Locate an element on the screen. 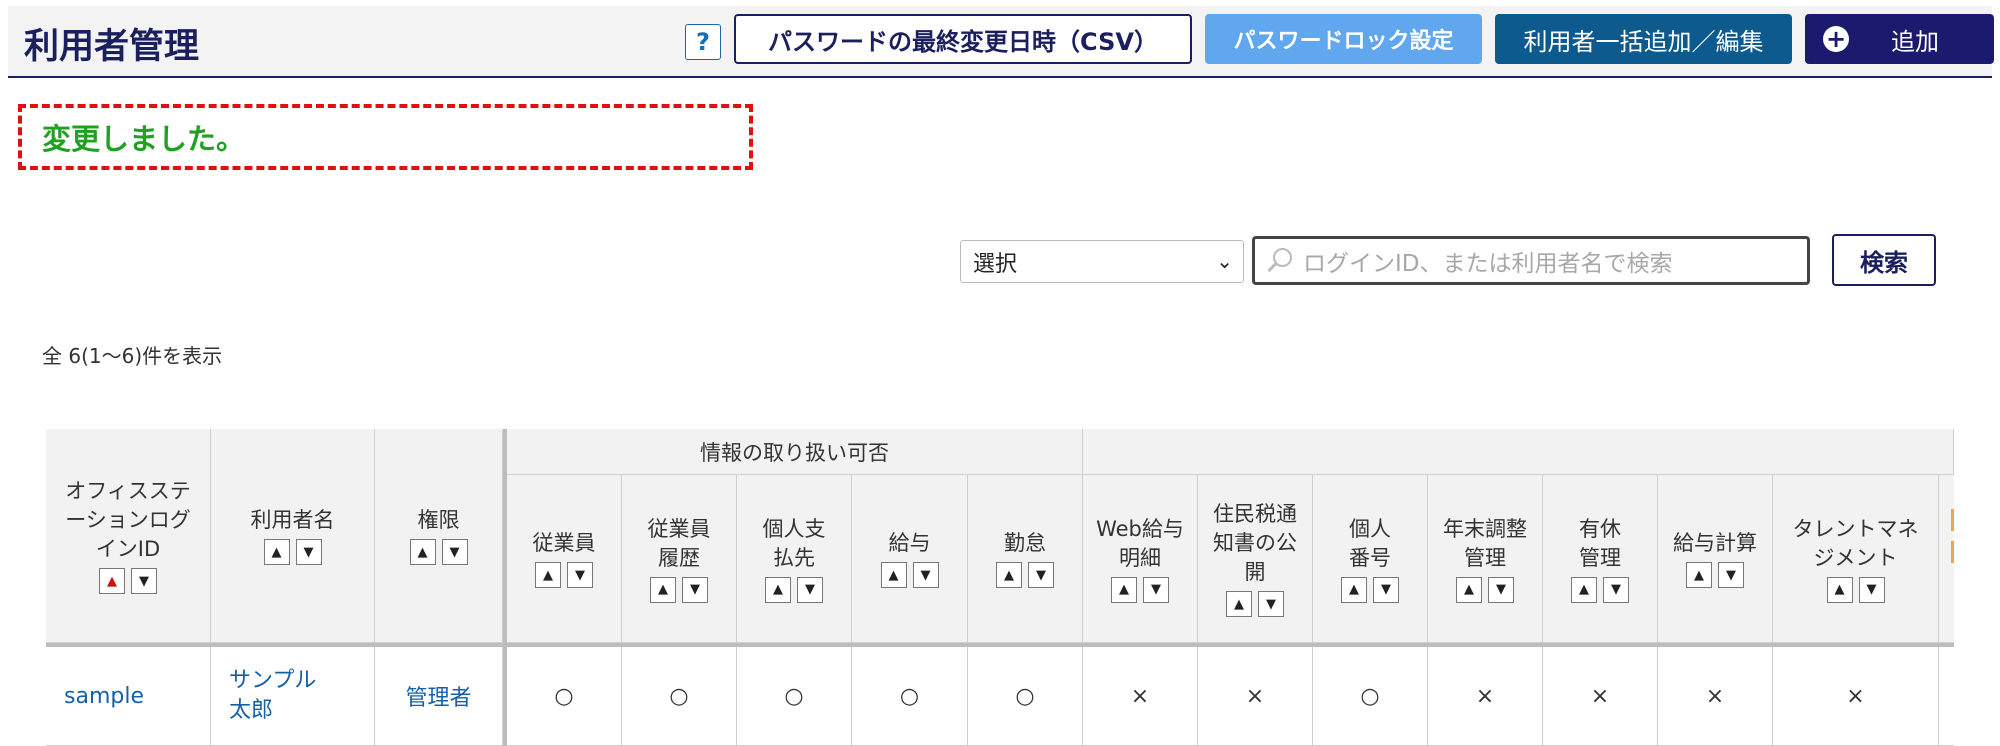 This screenshot has width=2000, height=746. col-header-personal-number: 個人番号 ▲ ▼ is located at coordinates (1370, 559).